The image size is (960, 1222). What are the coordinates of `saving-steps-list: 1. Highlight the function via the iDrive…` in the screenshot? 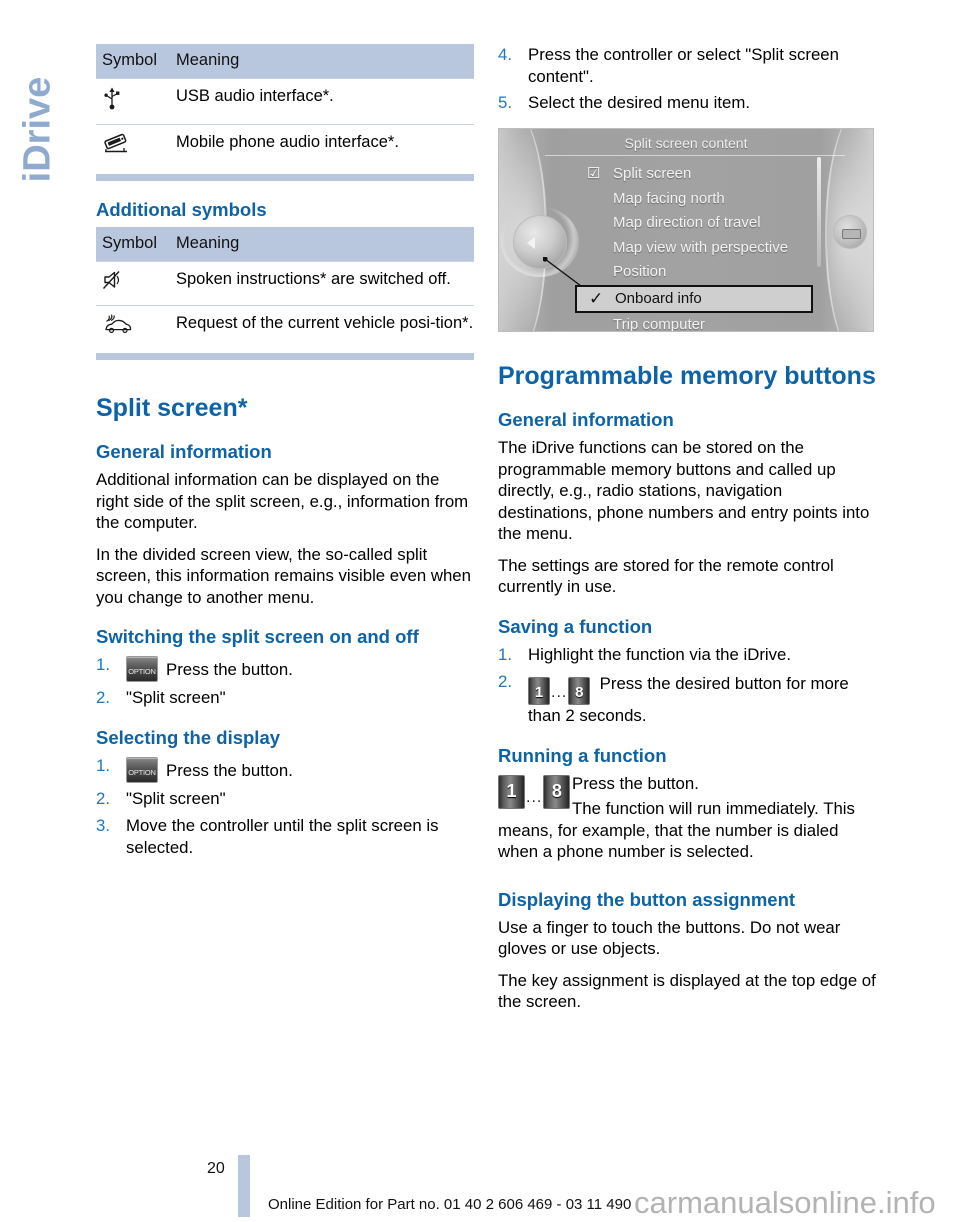 It's located at (687, 685).